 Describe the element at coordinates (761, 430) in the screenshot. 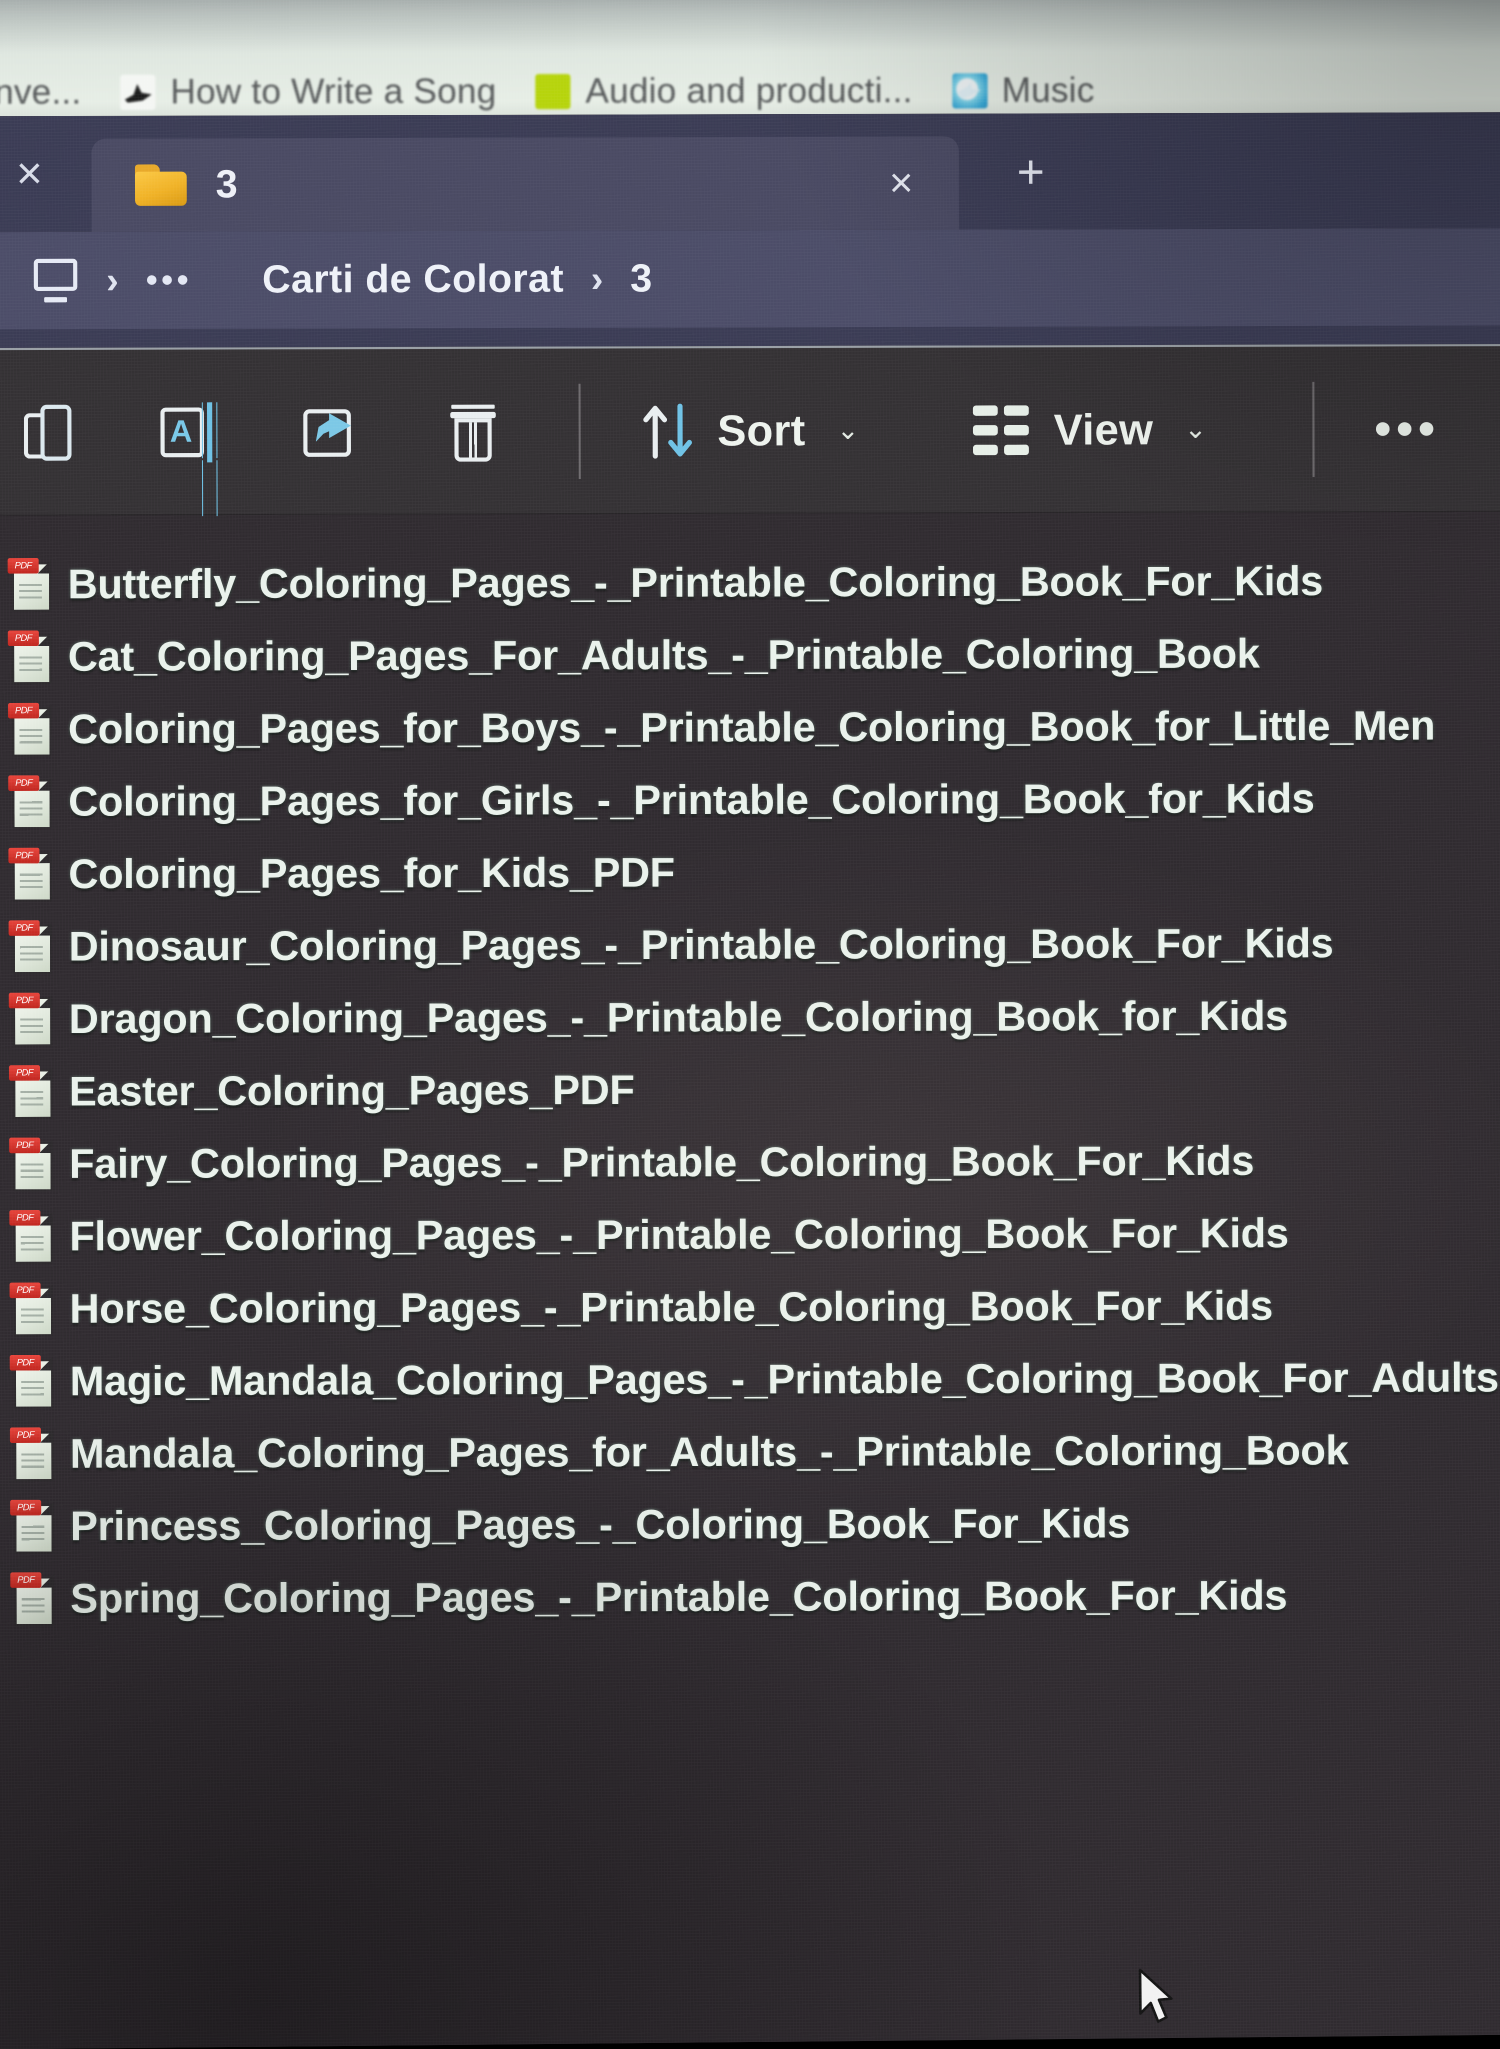

I see `sort-label: Sort` at that location.